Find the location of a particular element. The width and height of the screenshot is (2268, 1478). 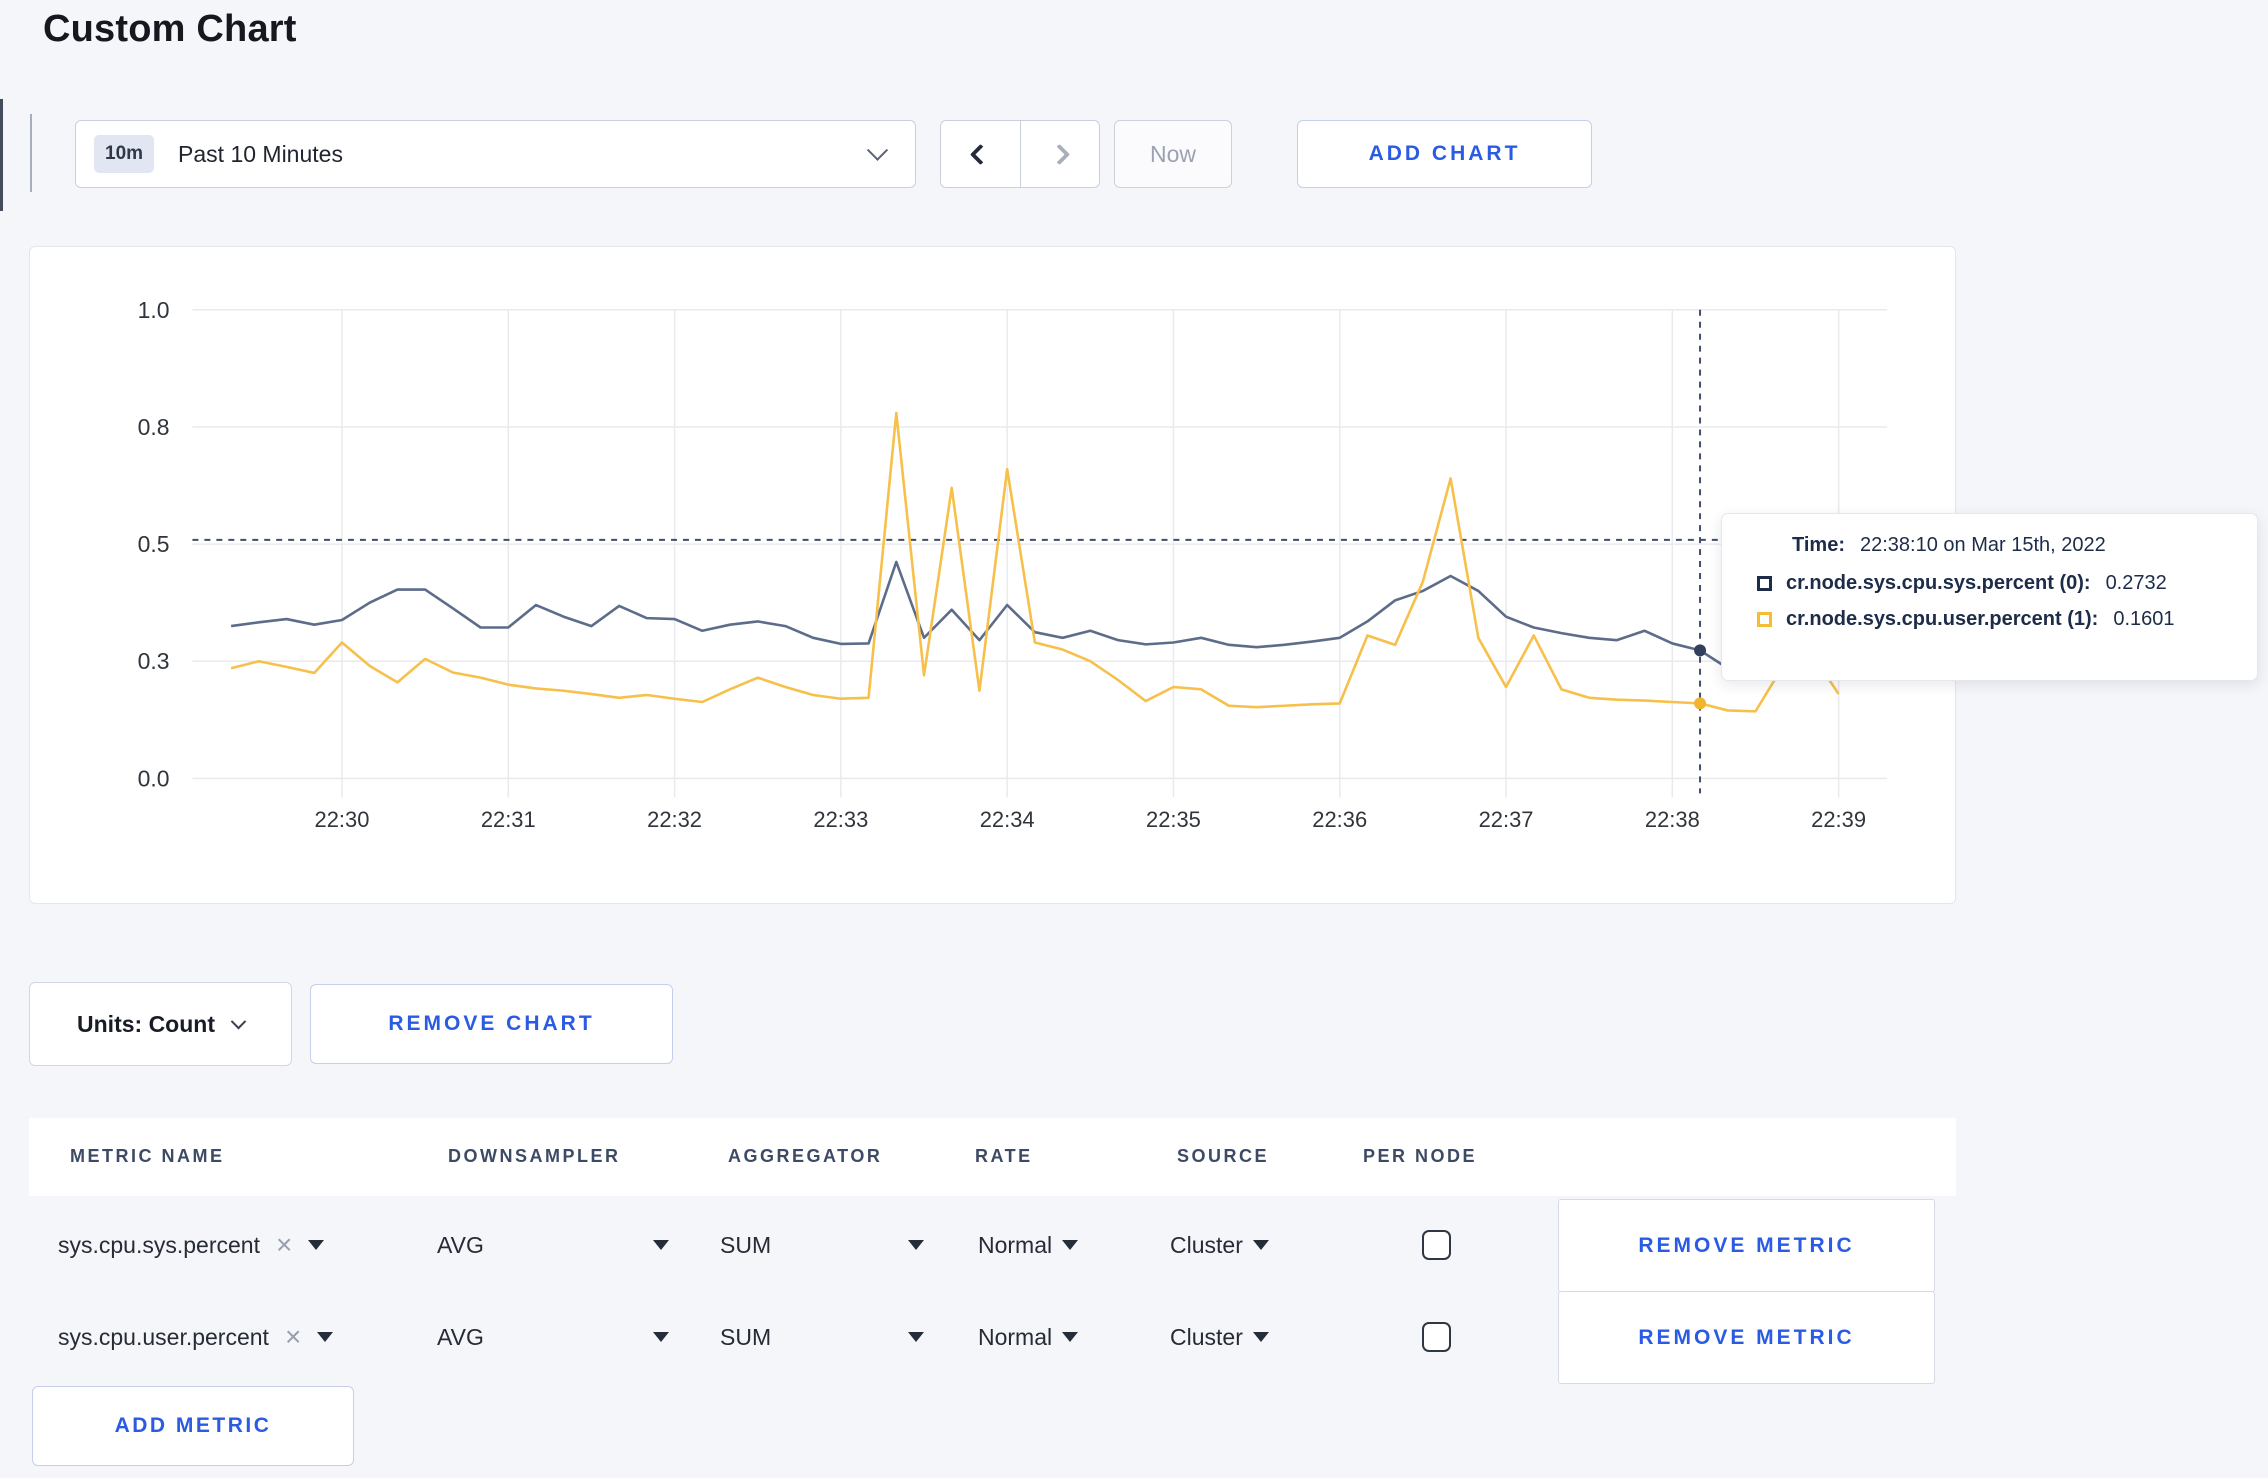

x-axis-tick-label: 22:31 is located at coordinates (508, 819).